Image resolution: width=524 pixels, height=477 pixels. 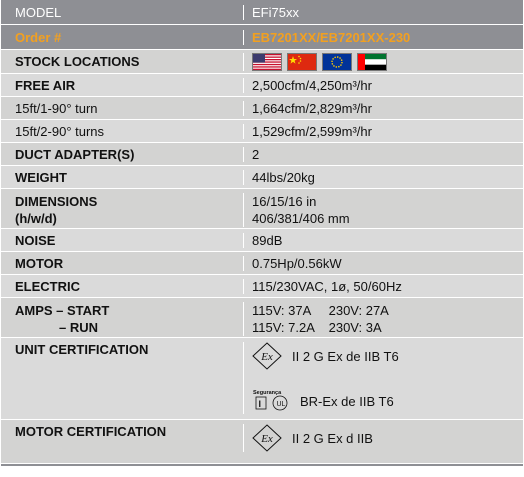 I want to click on electric-row: ELECTRIC 115/230VAC, 1ø, 50/60Hz, so click(x=262, y=286).